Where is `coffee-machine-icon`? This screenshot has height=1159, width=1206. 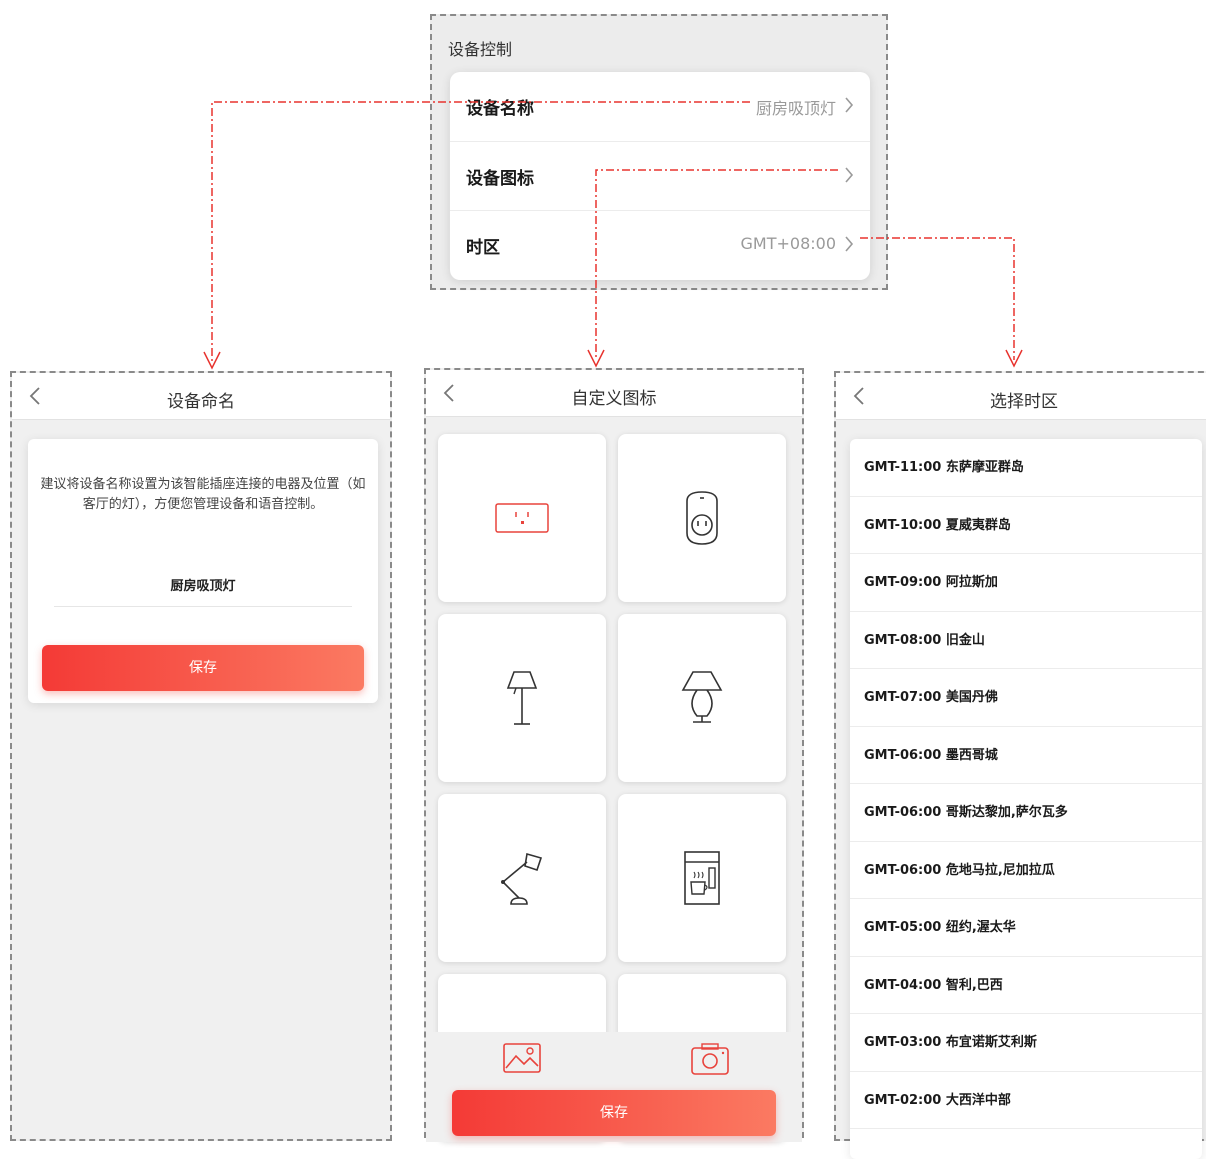 coffee-machine-icon is located at coordinates (702, 878).